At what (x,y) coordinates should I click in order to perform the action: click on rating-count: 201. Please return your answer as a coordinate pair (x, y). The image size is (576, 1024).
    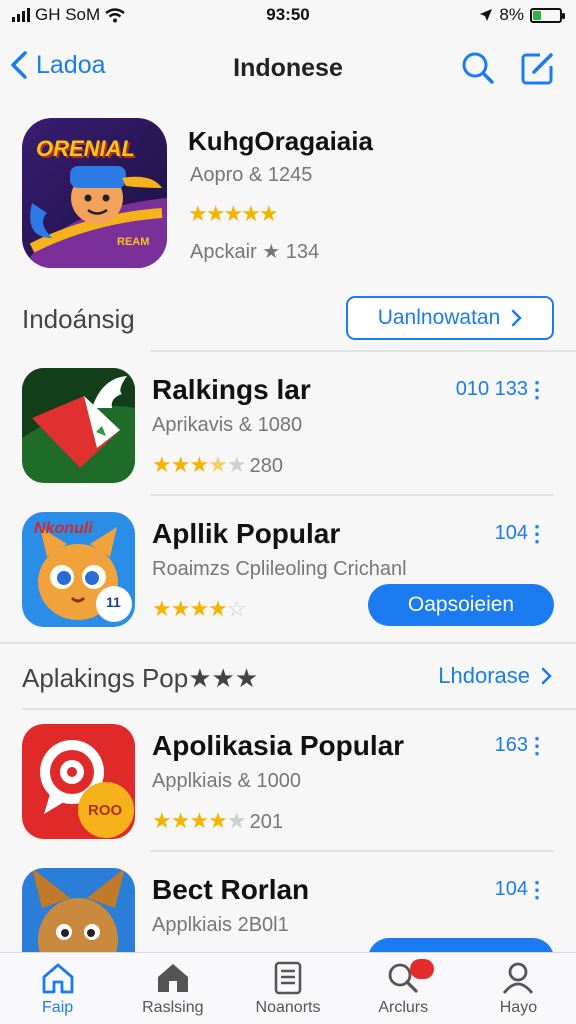
    Looking at the image, I should click on (266, 822).